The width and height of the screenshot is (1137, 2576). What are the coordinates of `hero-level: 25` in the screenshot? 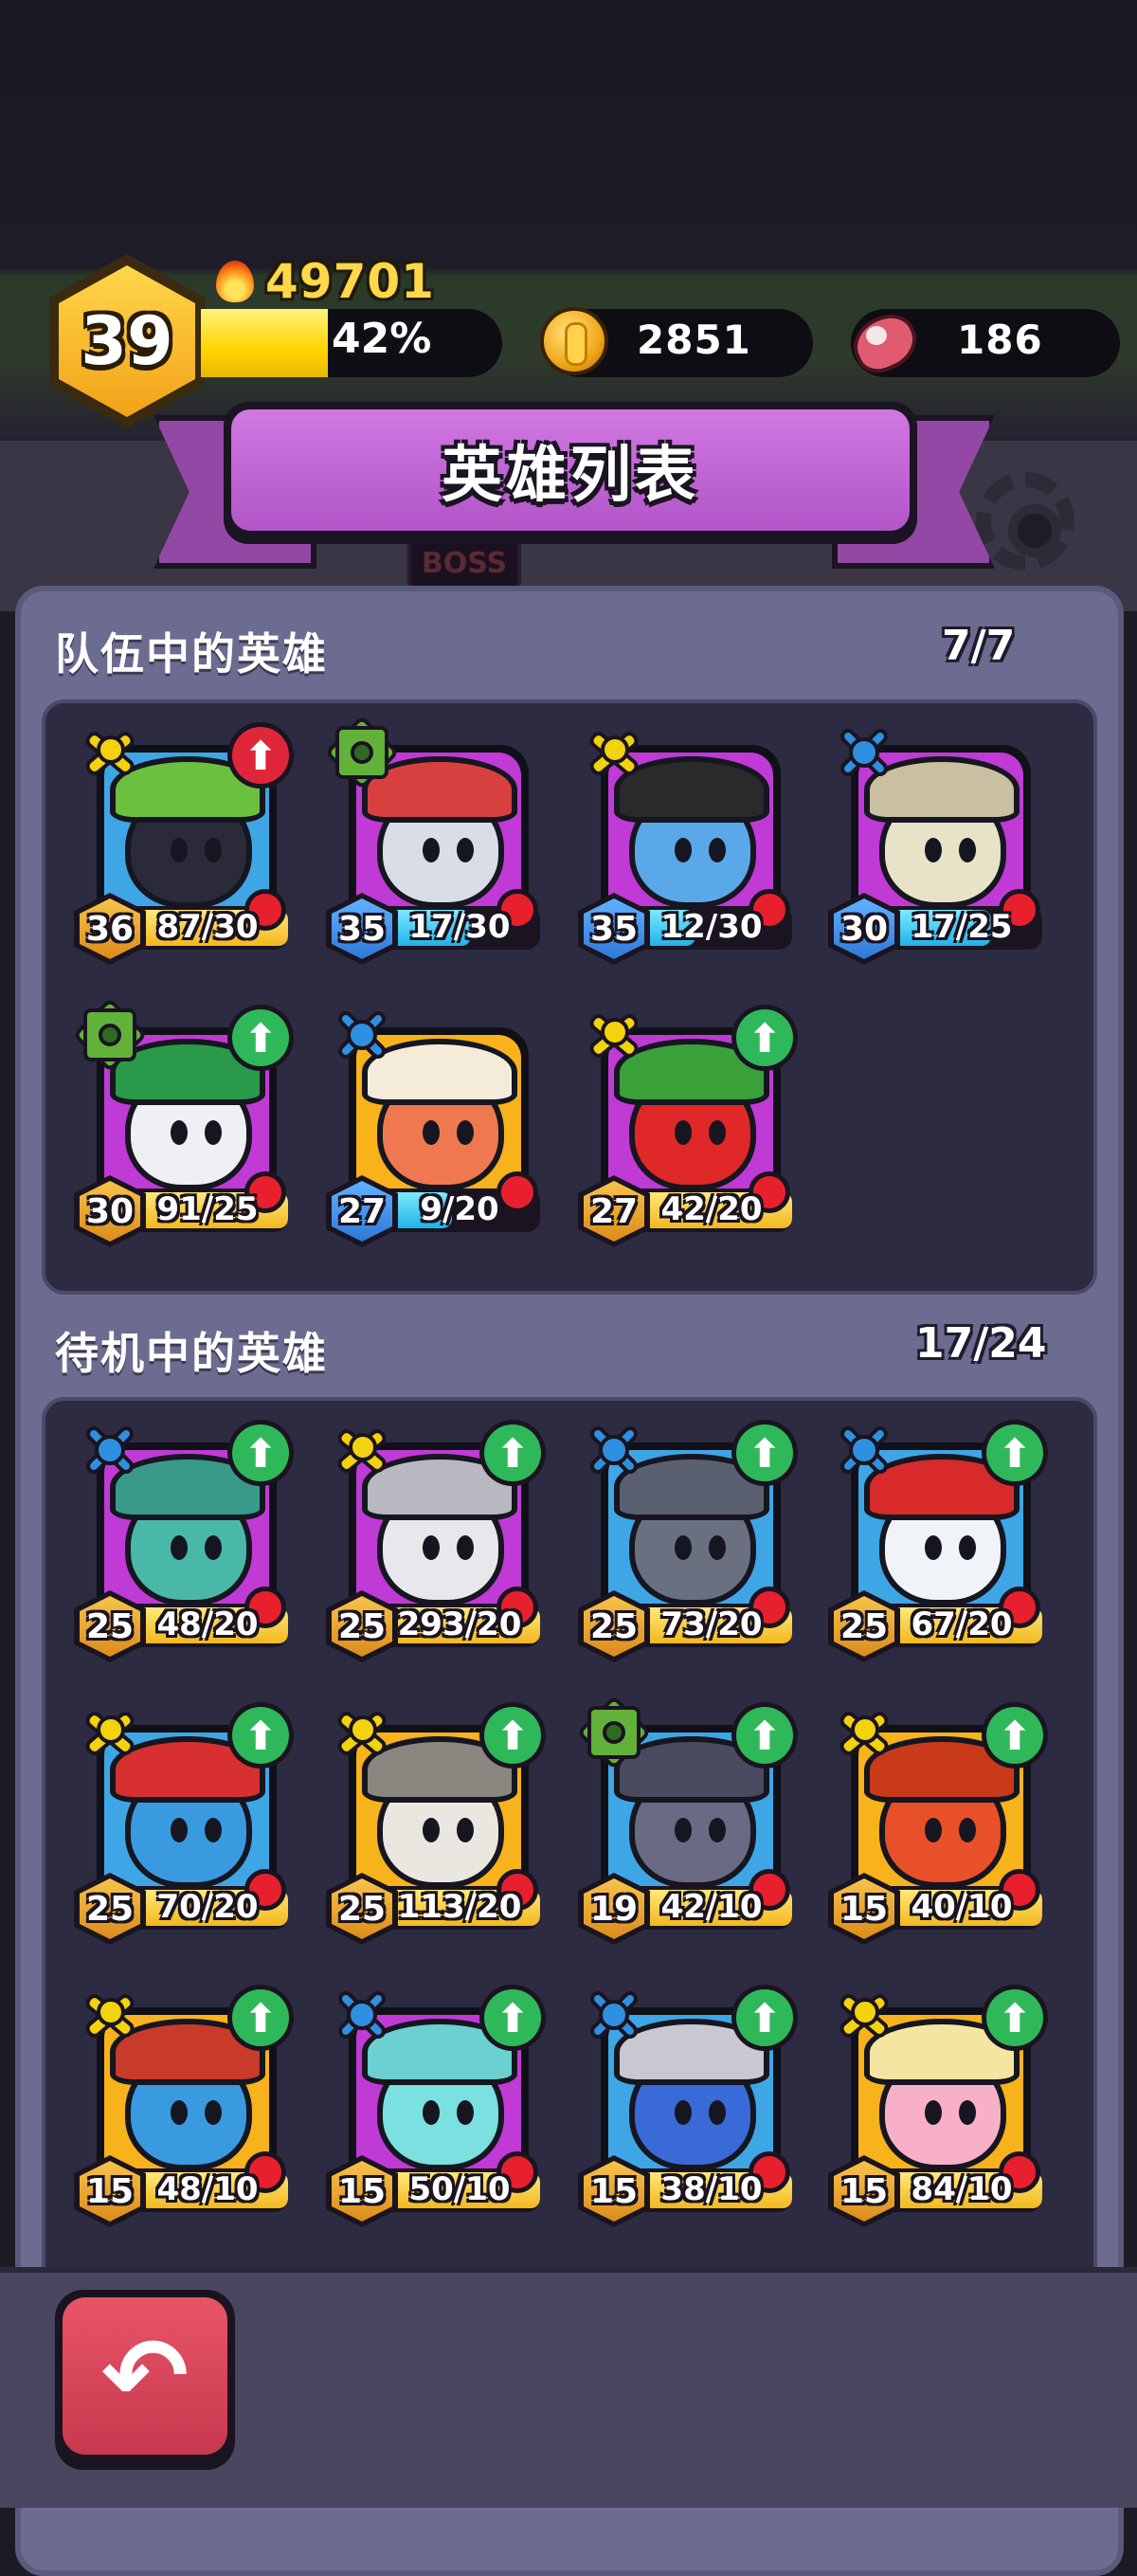 It's located at (614, 1626).